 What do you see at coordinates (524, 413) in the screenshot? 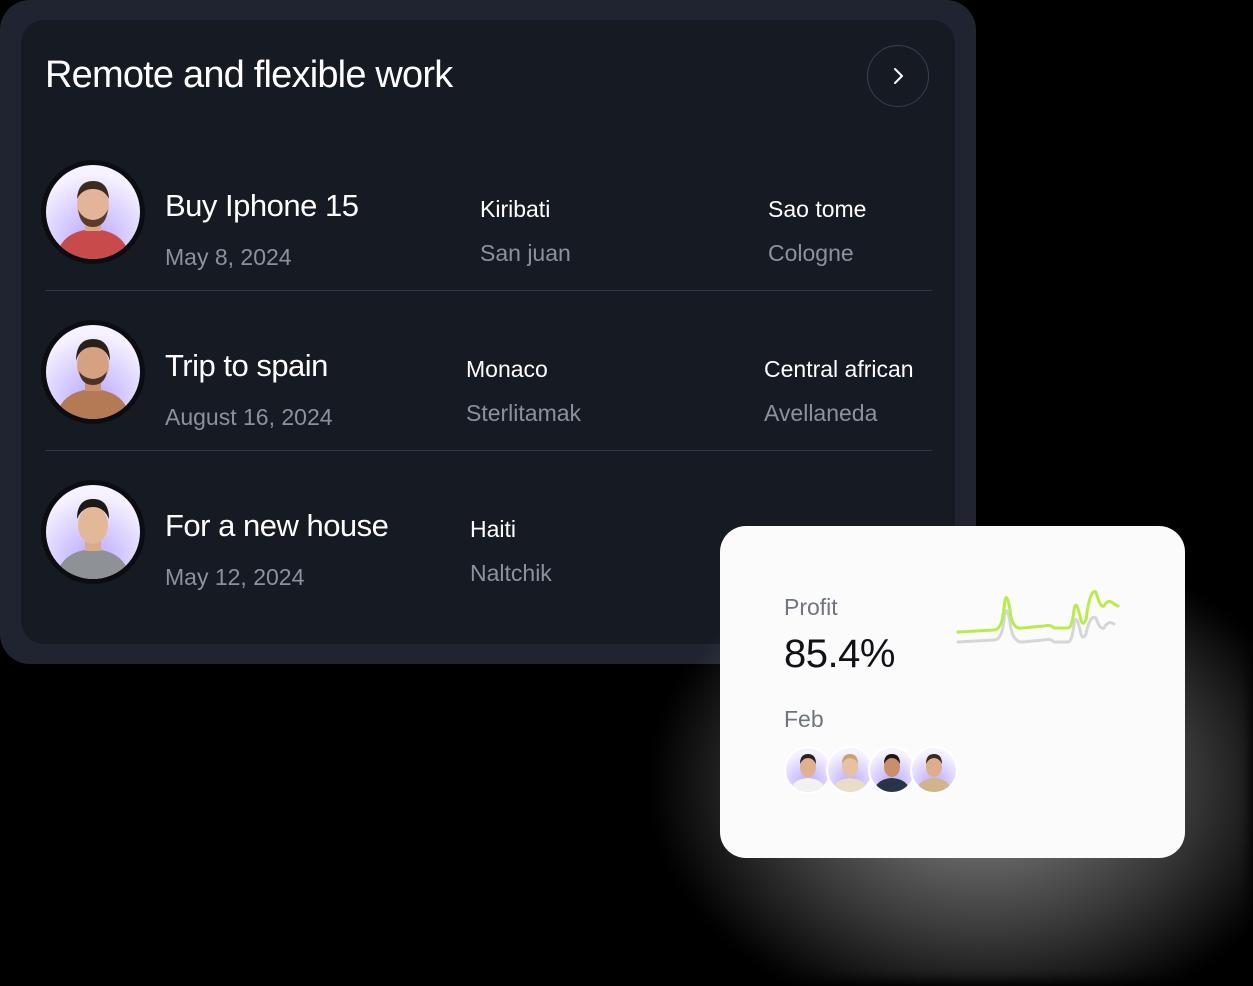
I see `location-secondary: Sterlitamak` at bounding box center [524, 413].